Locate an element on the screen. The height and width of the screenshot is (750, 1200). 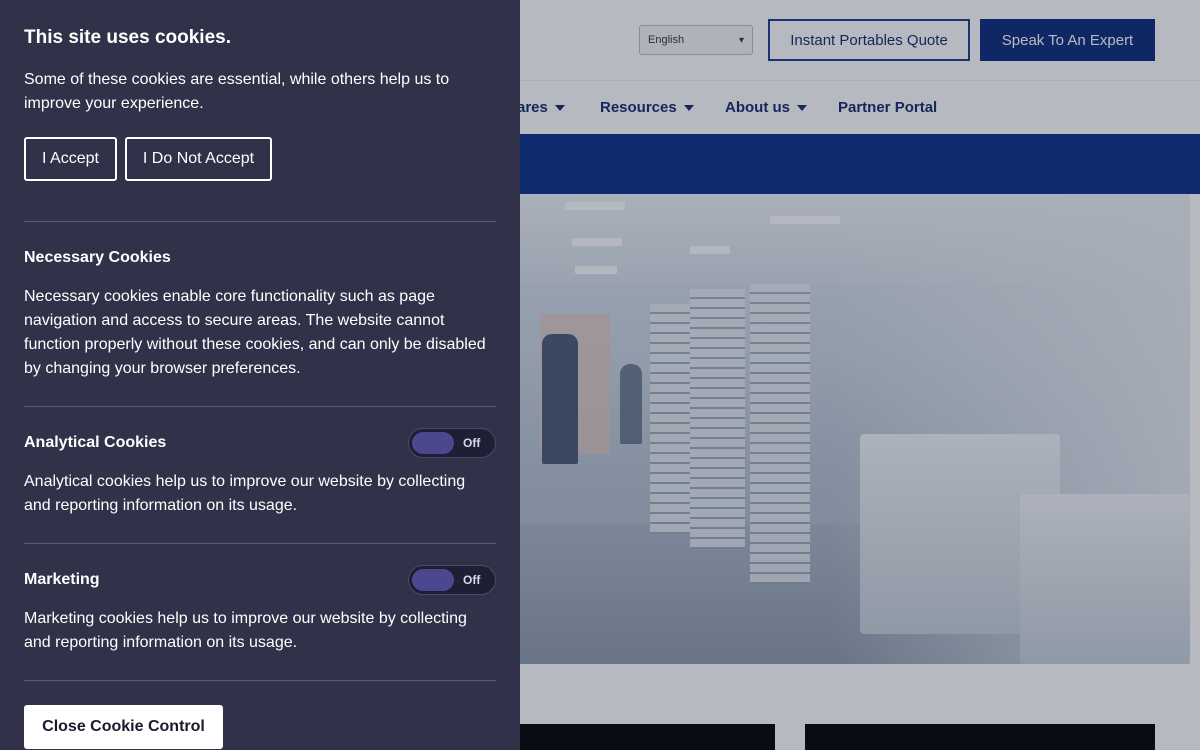
marketing-cookies-toggle: Off is located at coordinates (452, 580).